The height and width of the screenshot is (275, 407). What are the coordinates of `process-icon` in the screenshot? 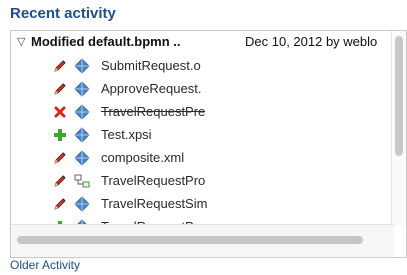 It's located at (82, 181).